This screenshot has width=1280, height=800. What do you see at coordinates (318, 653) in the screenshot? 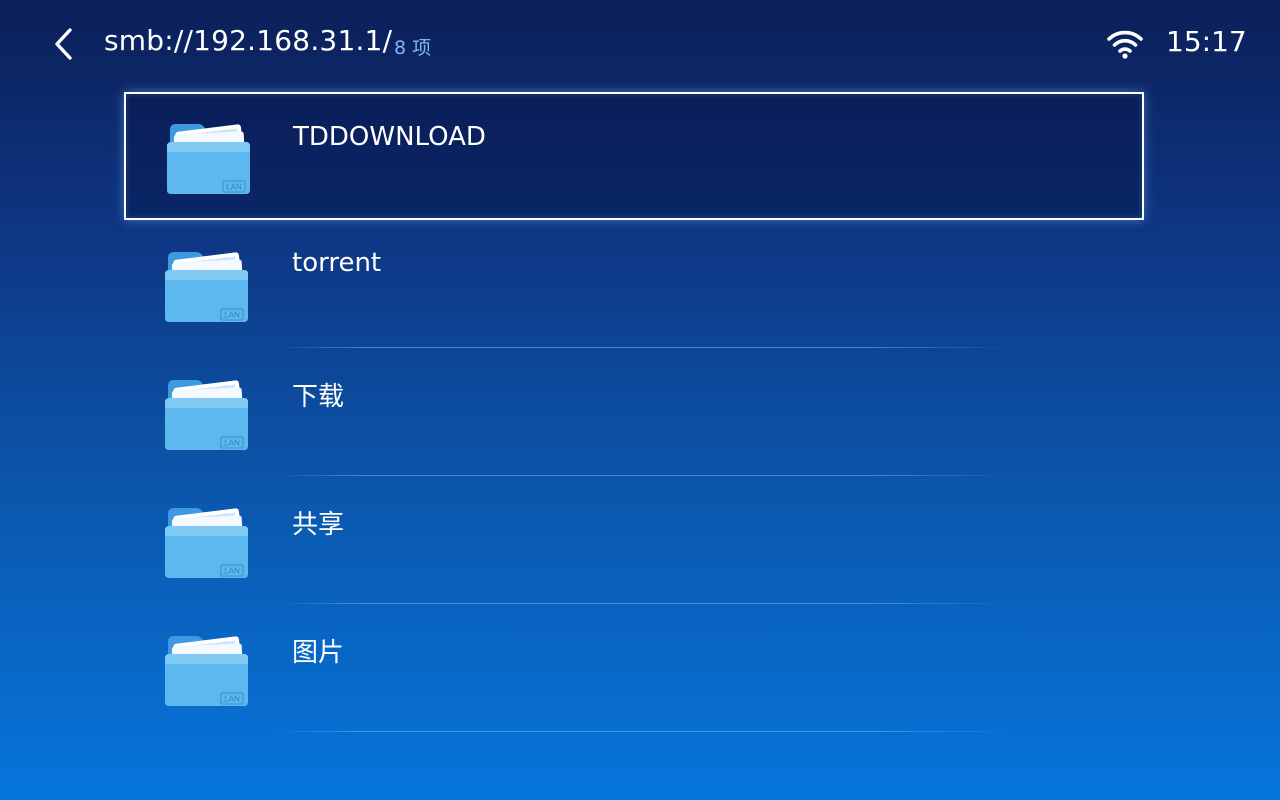
I see `file-name: 图片` at bounding box center [318, 653].